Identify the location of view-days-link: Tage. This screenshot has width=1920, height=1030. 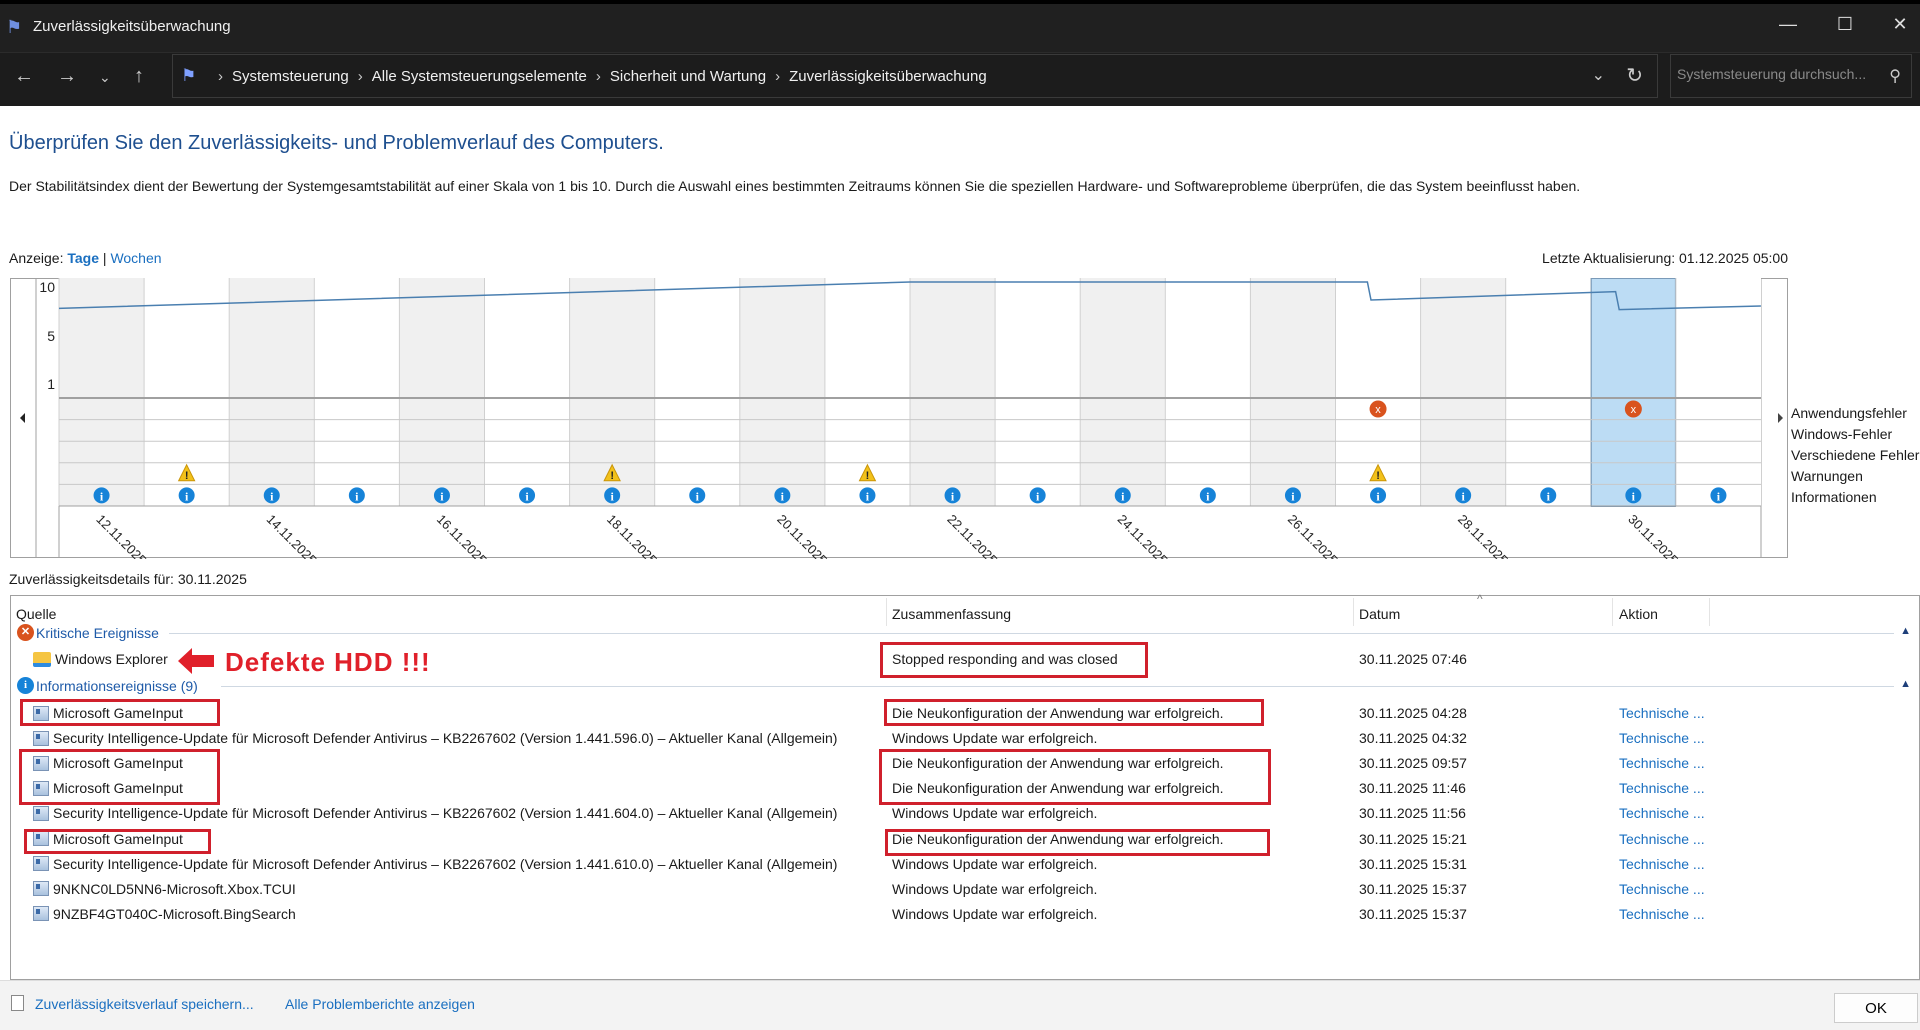
(83, 258).